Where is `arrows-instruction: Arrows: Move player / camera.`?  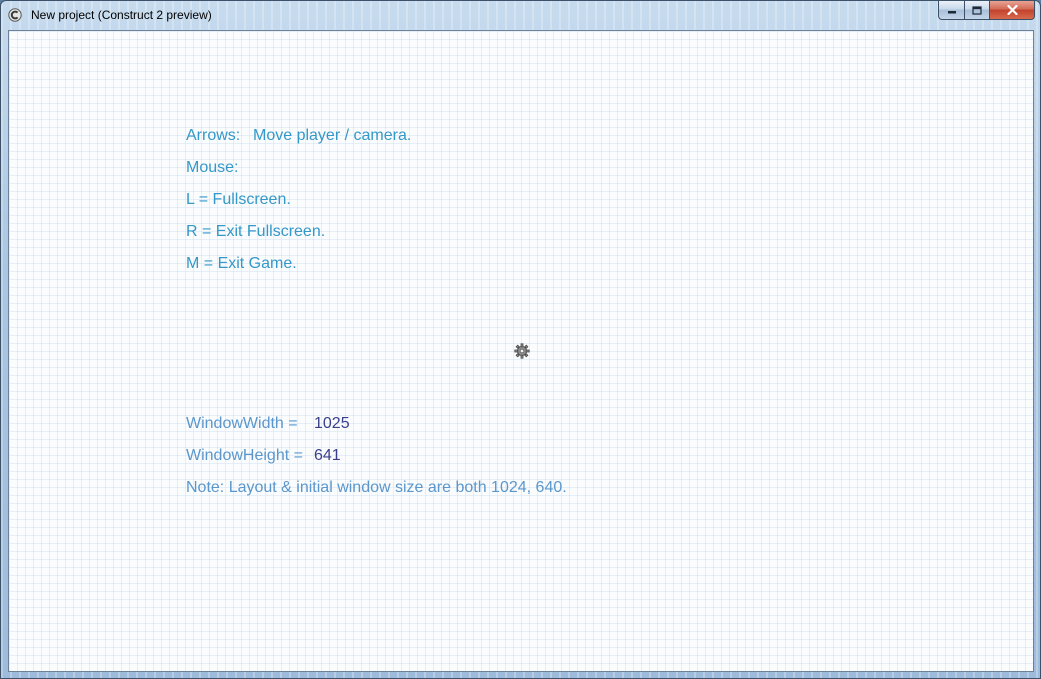 arrows-instruction: Arrows: Move player / camera. is located at coordinates (298, 136).